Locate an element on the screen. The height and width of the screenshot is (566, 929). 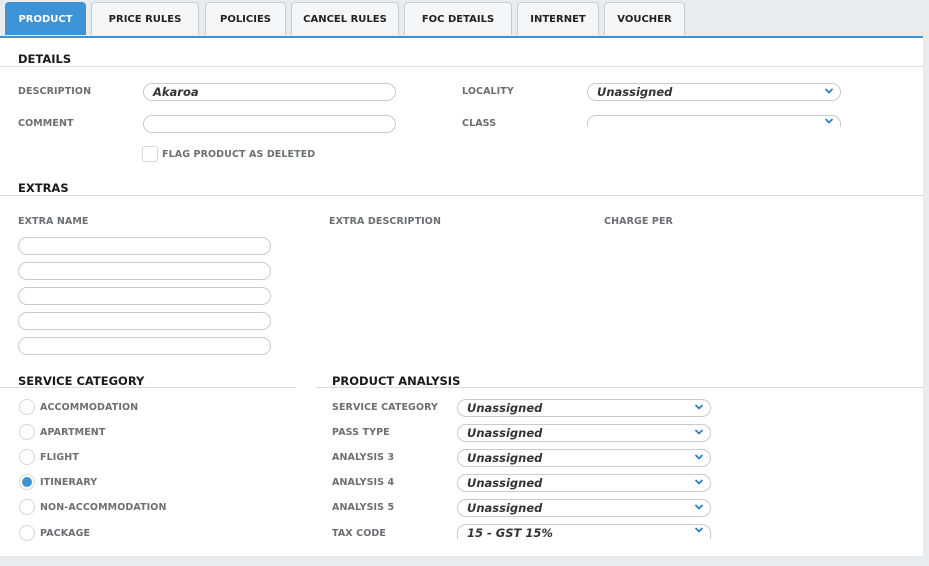
comment-label: COMMENT is located at coordinates (46, 123).